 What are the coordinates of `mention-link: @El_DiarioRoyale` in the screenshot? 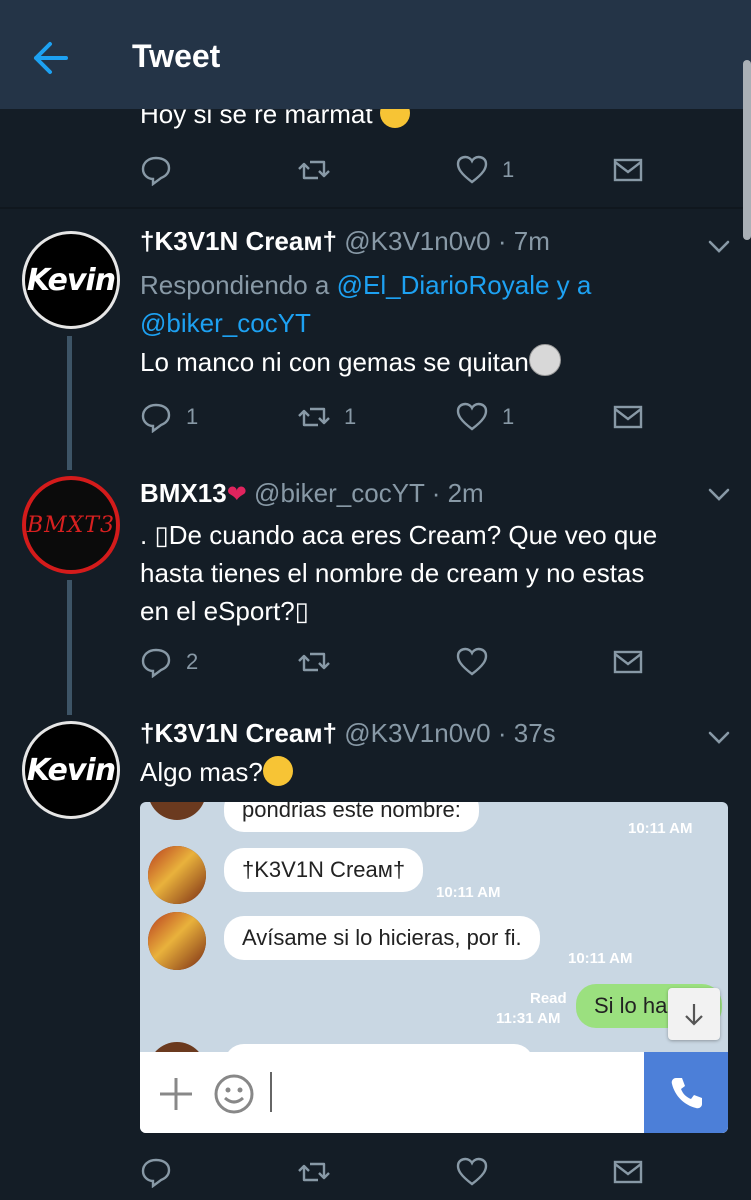 It's located at (443, 285).